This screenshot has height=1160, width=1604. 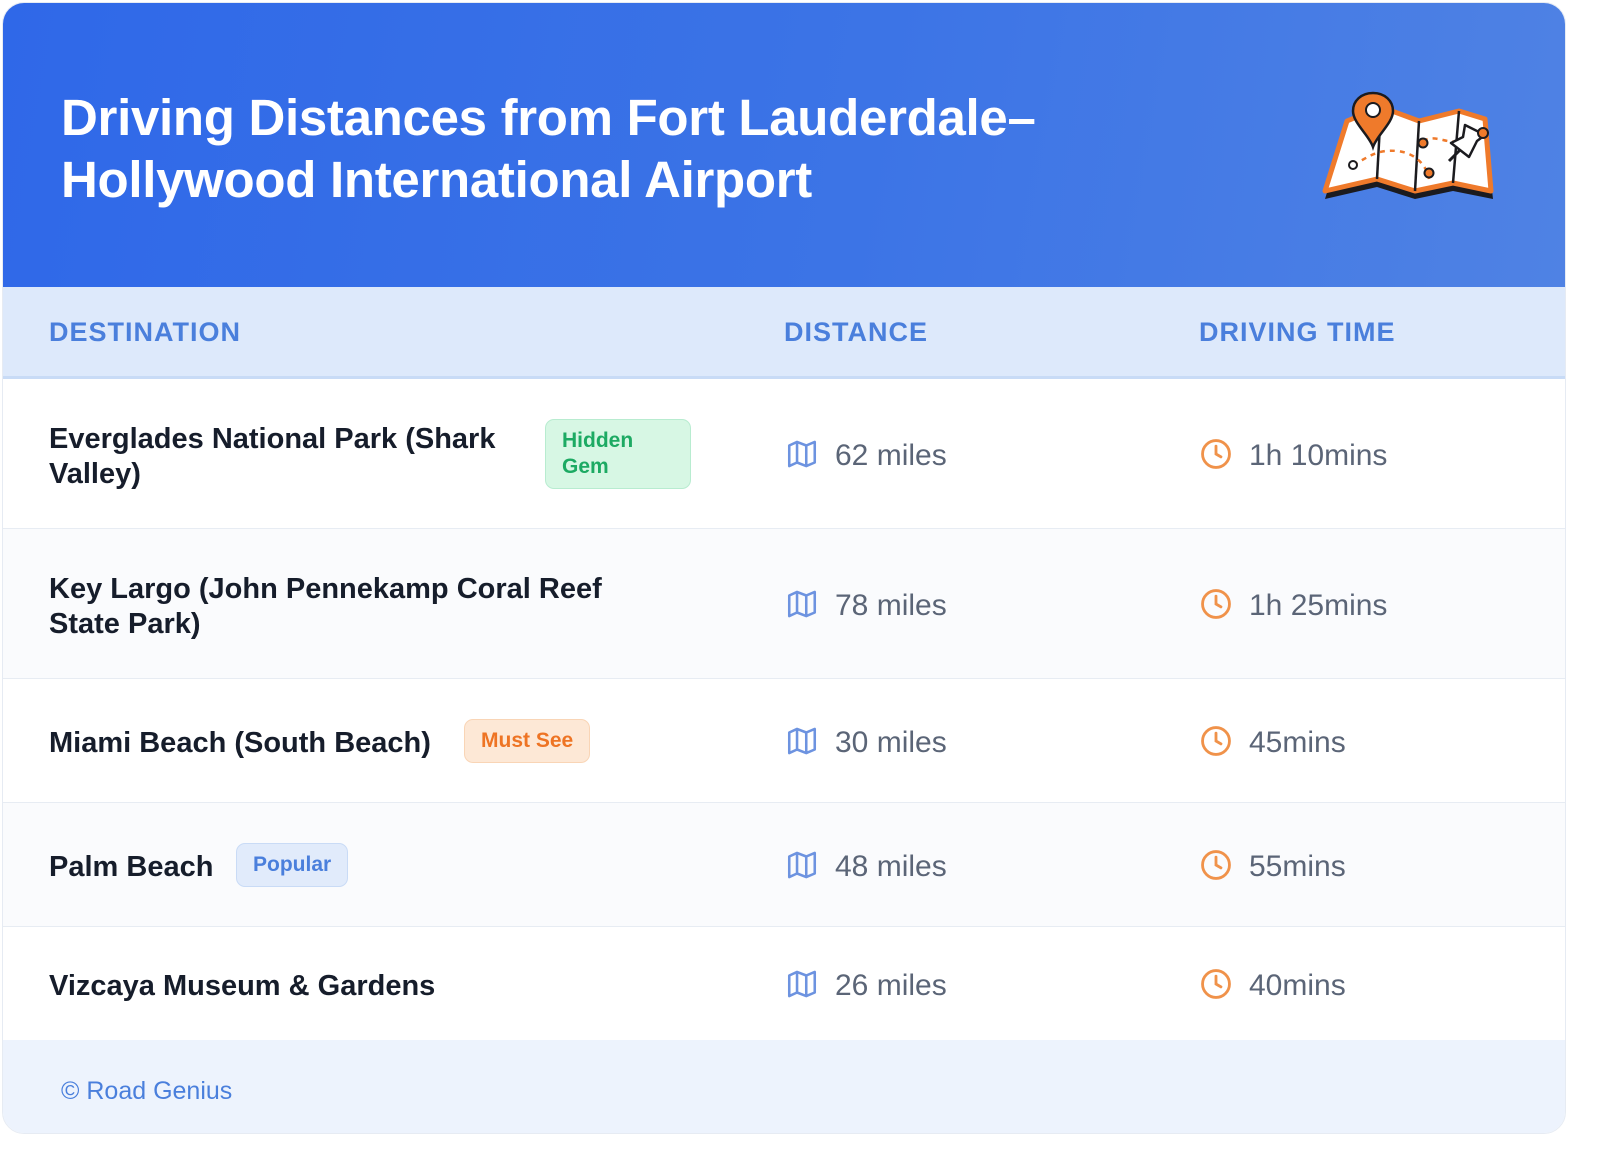 I want to click on destination-name: Palm Beach, so click(x=131, y=867).